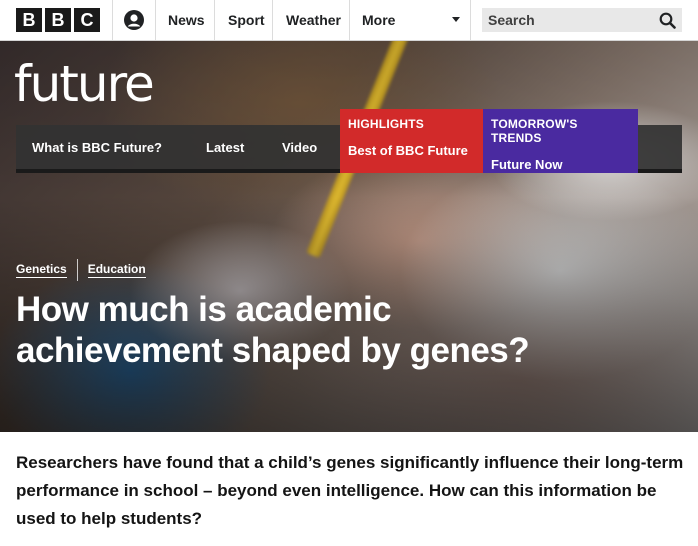 Image resolution: width=698 pixels, height=546 pixels. I want to click on bbc-logo: B B C, so click(58, 20).